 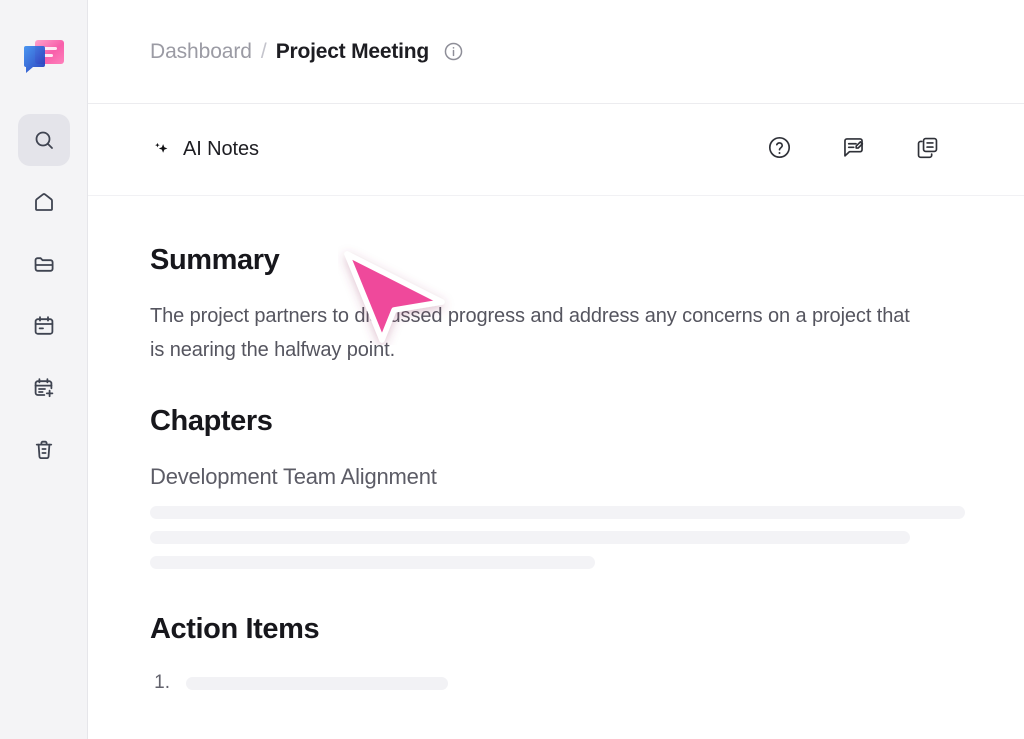 I want to click on folder-icon, so click(x=44, y=264).